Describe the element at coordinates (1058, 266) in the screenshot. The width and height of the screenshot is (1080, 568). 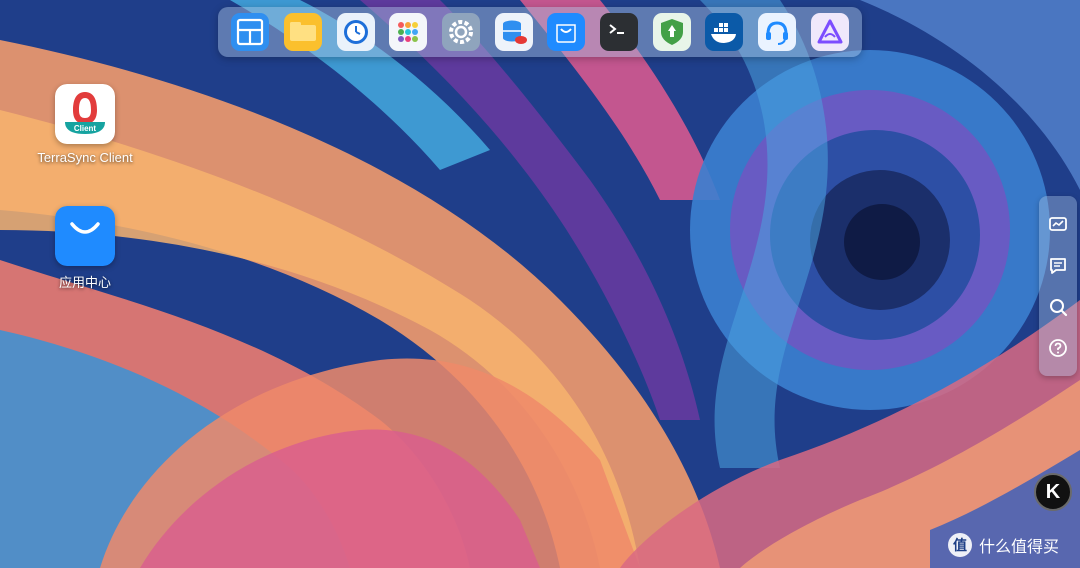
I see `message-icon` at that location.